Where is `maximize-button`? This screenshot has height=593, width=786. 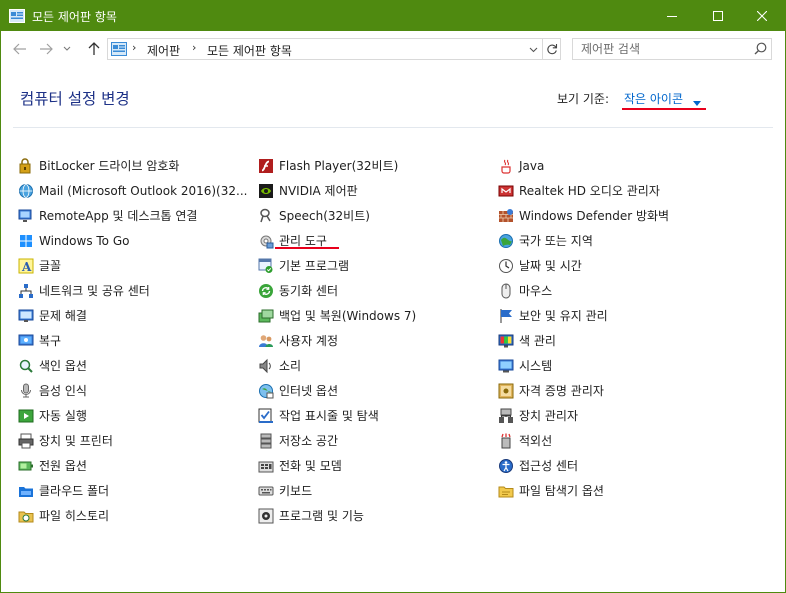 maximize-button is located at coordinates (718, 16).